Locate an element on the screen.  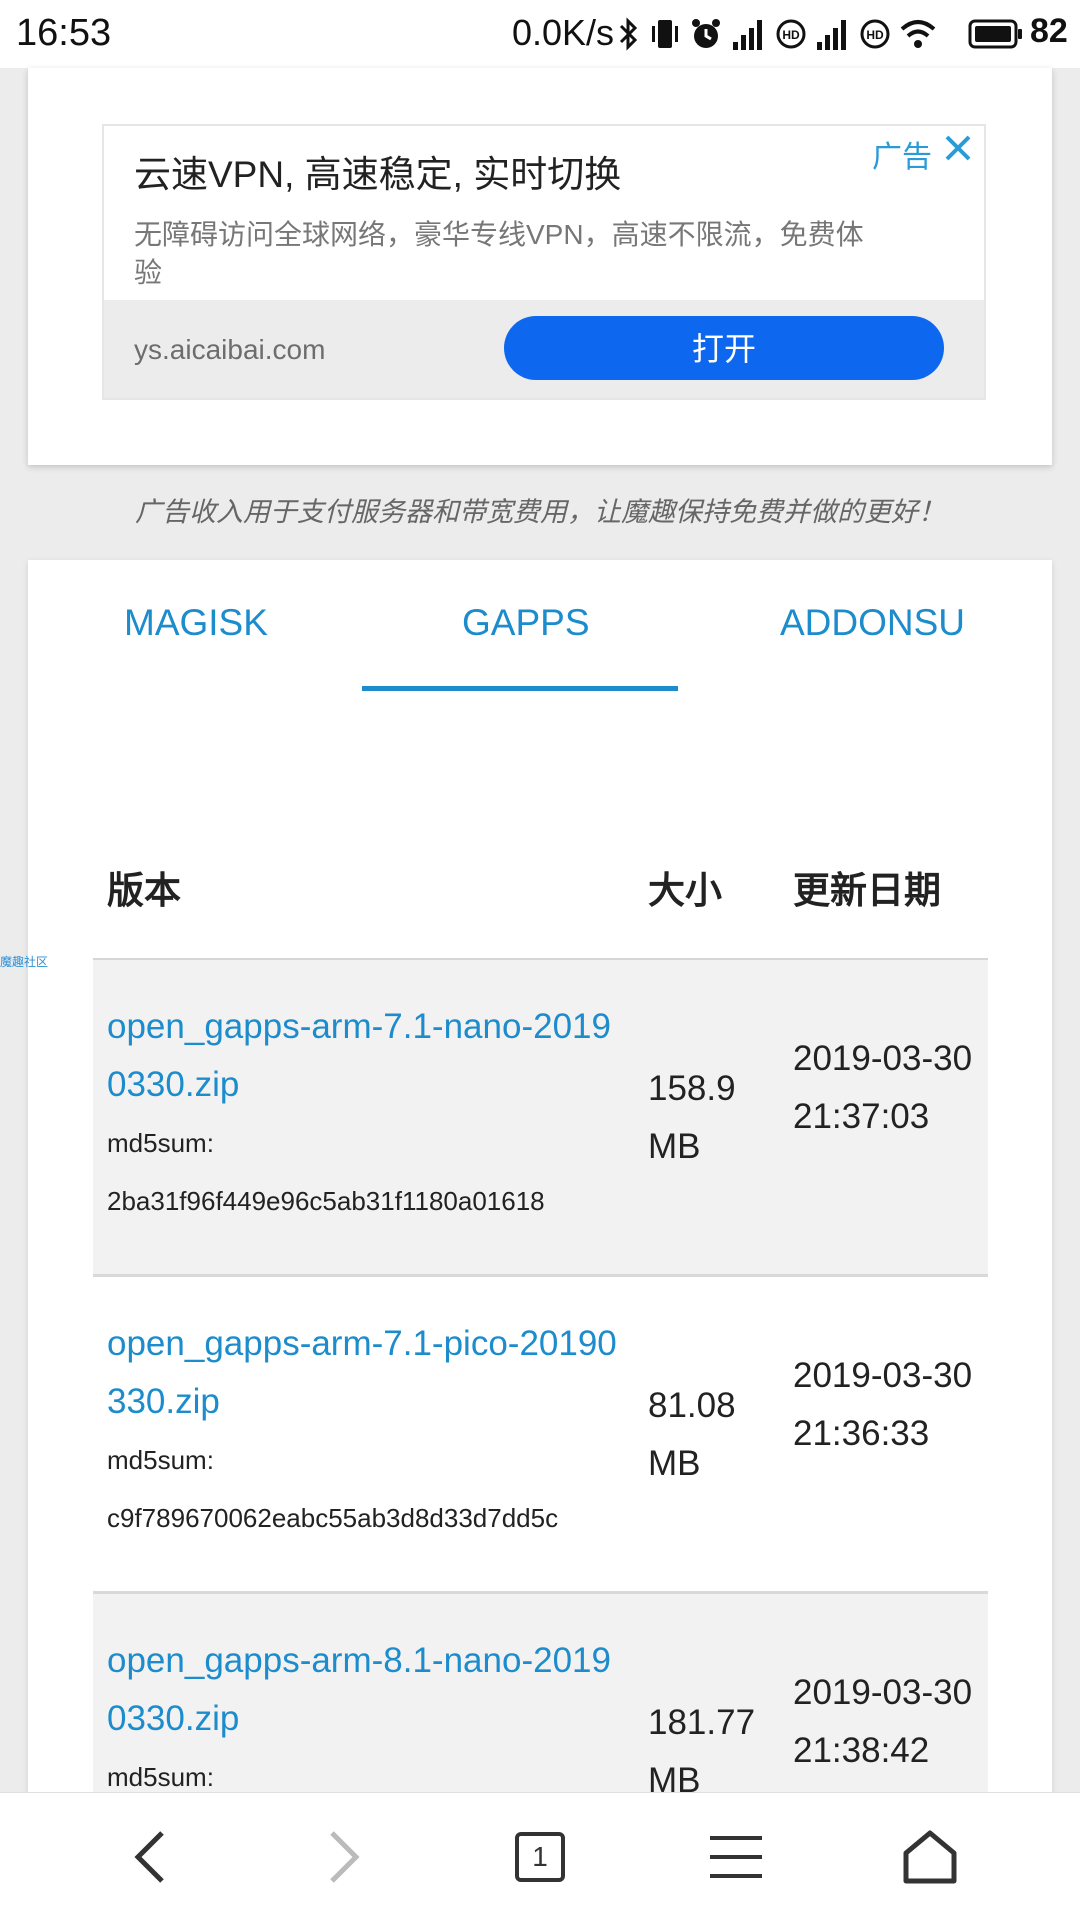
ad-title: 云速VPN, 高速稳定, 实时切换 is located at coordinates (377, 171).